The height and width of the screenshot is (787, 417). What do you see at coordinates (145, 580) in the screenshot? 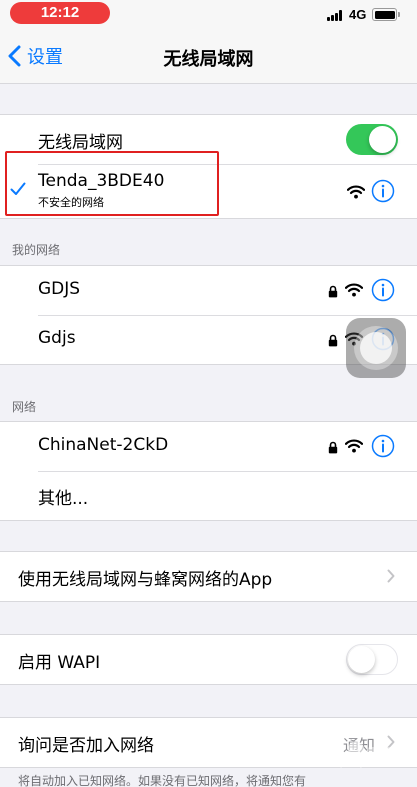
I see `app-wlan-cellular-label: 使用无线局域网与蜂窝网络的App` at bounding box center [145, 580].